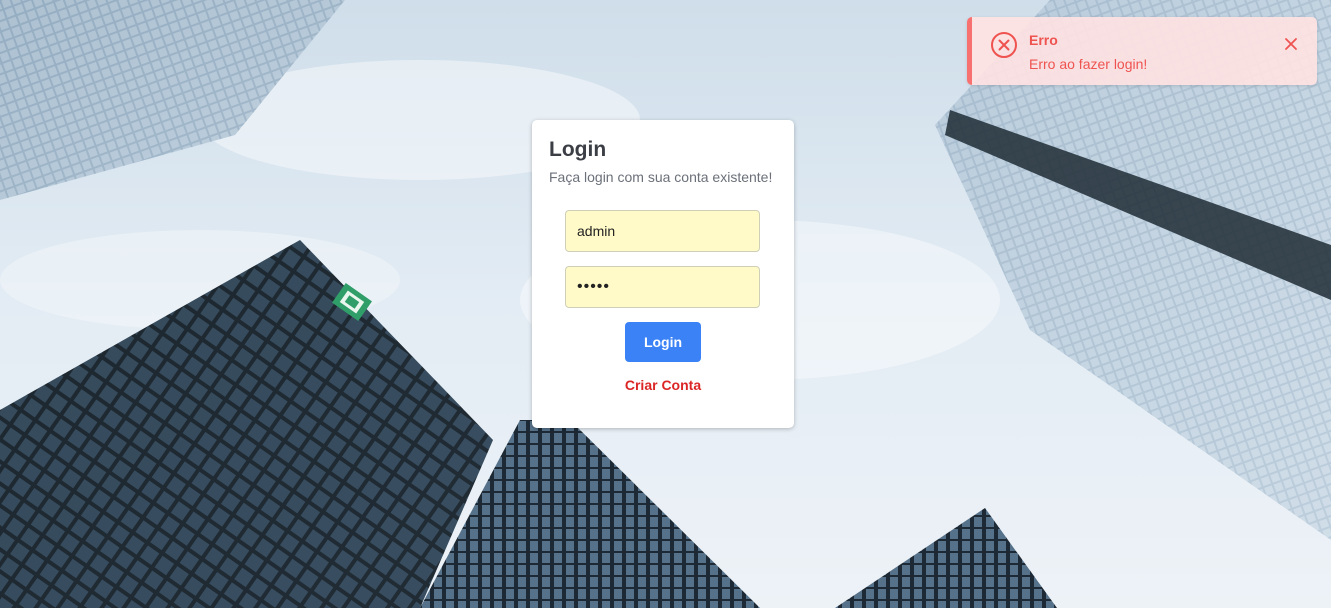  Describe the element at coordinates (663, 385) in the screenshot. I see `create-account-link: Criar Conta` at that location.